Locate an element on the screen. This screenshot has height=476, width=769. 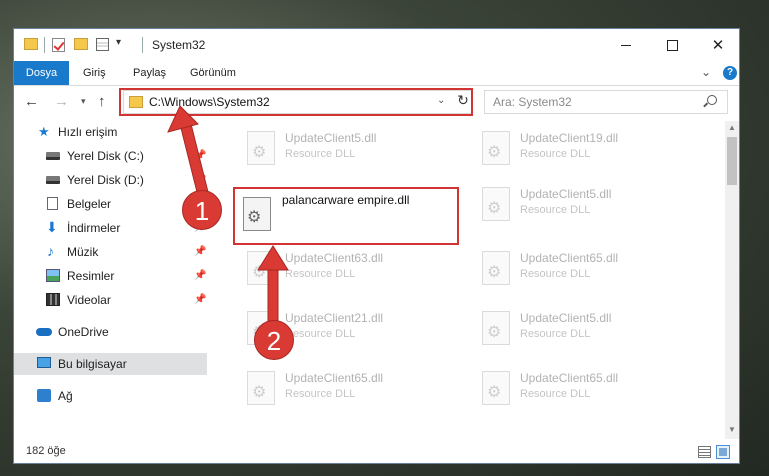
highlighted-file-item: ⚙ palancarware empire.dll is located at coordinates (346, 216).